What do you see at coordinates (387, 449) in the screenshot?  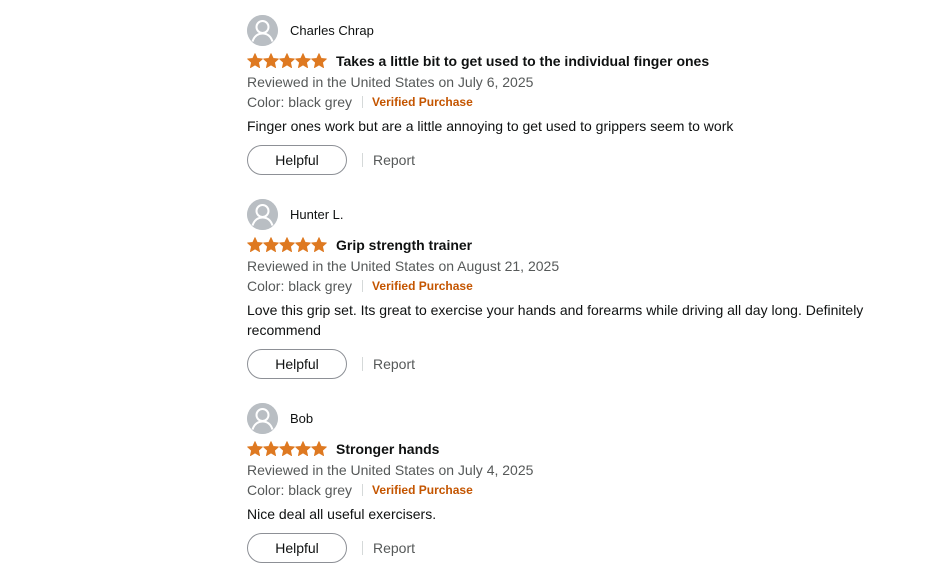 I see `review-title: Stronger hands` at bounding box center [387, 449].